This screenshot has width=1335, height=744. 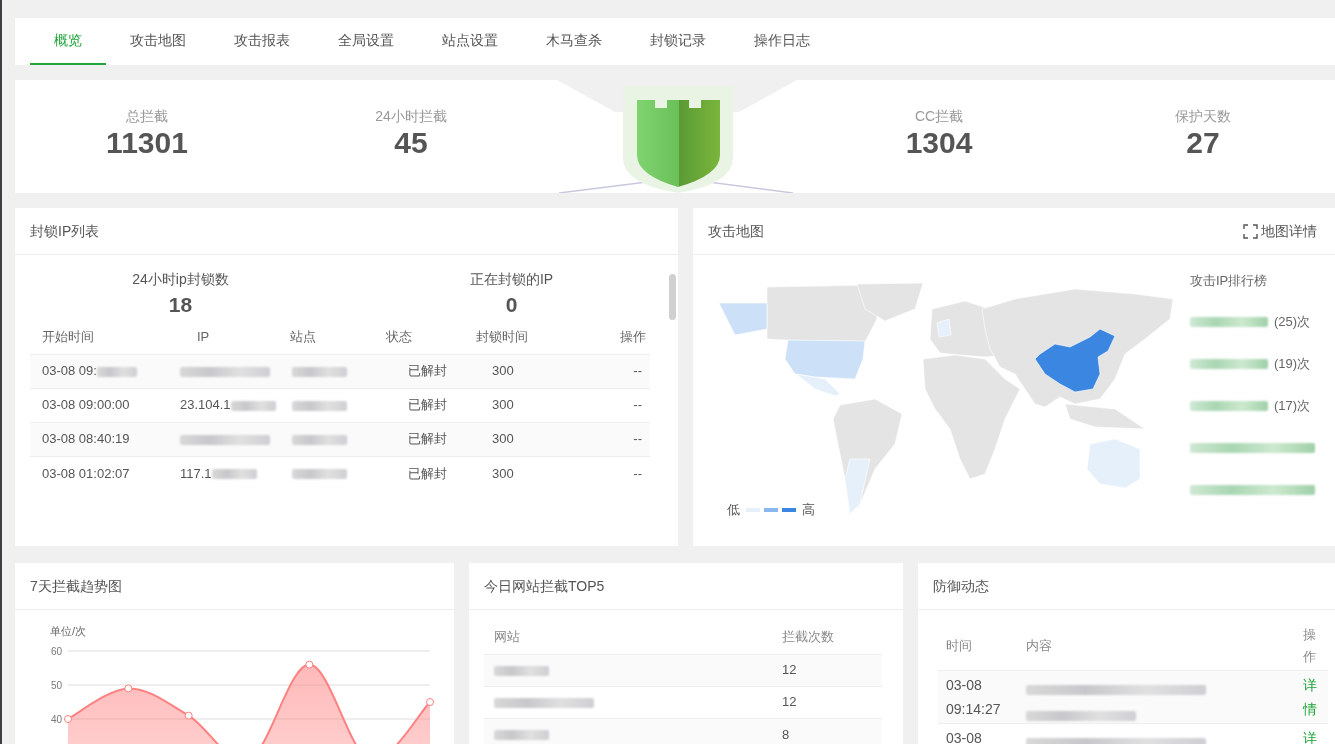 What do you see at coordinates (973, 697) in the screenshot?
I see `table-cell: 03-08 09:14:27` at bounding box center [973, 697].